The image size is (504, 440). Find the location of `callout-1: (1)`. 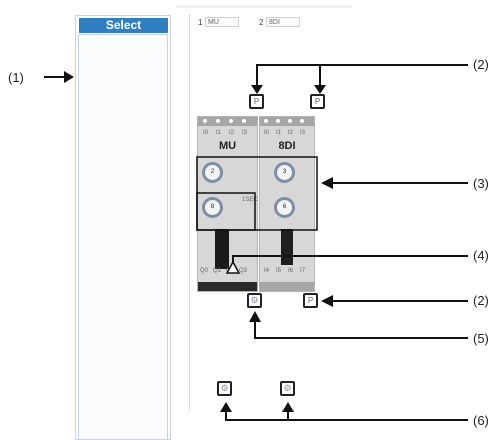

callout-1: (1) is located at coordinates (16, 77).